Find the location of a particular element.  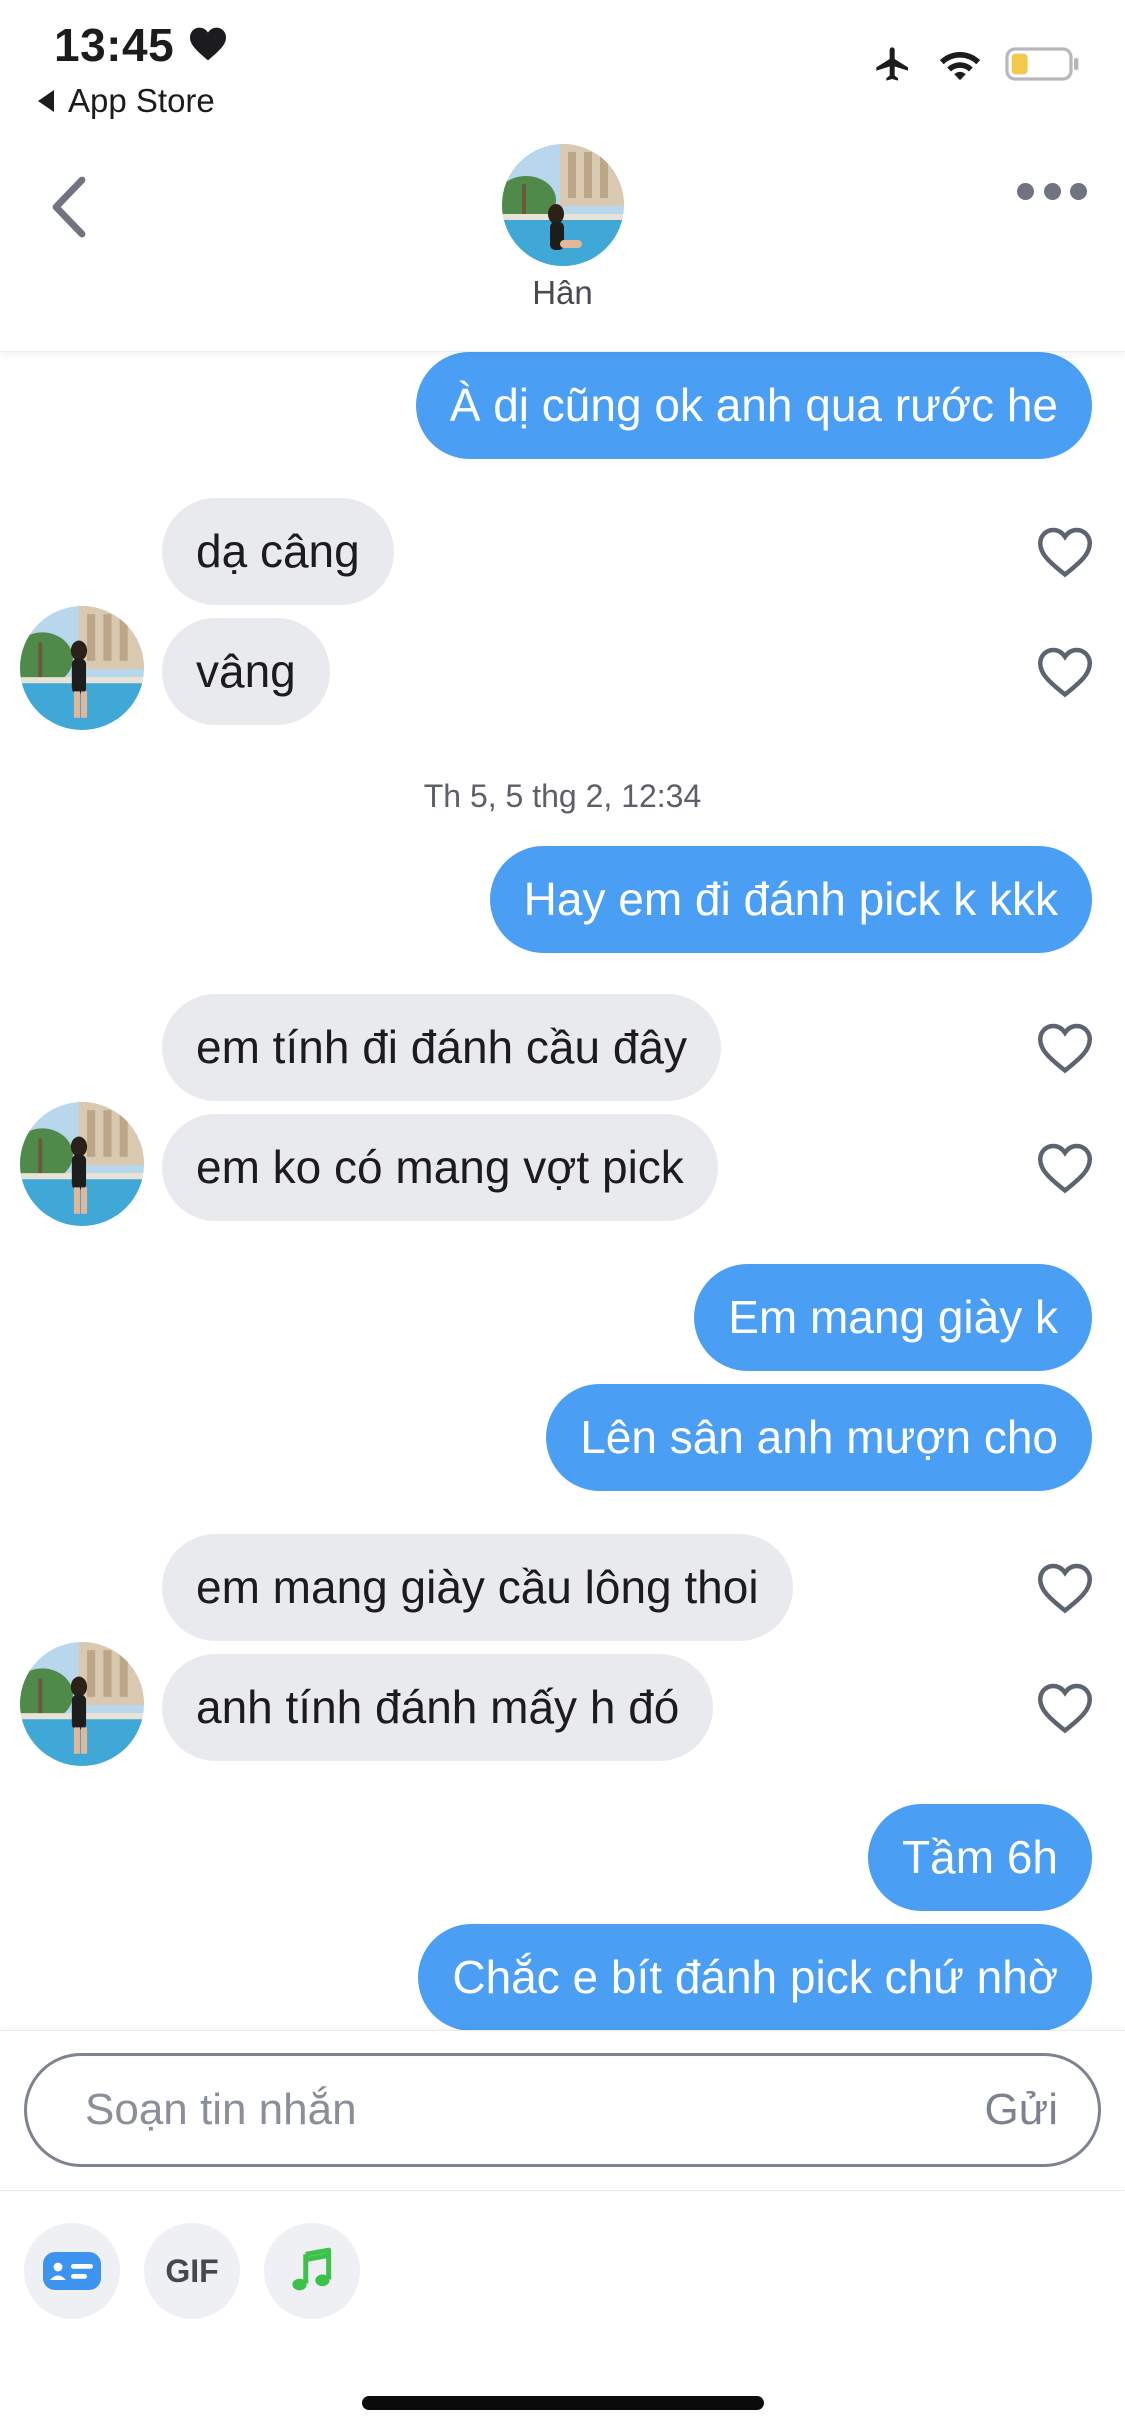

contact-avatar is located at coordinates (563, 205).